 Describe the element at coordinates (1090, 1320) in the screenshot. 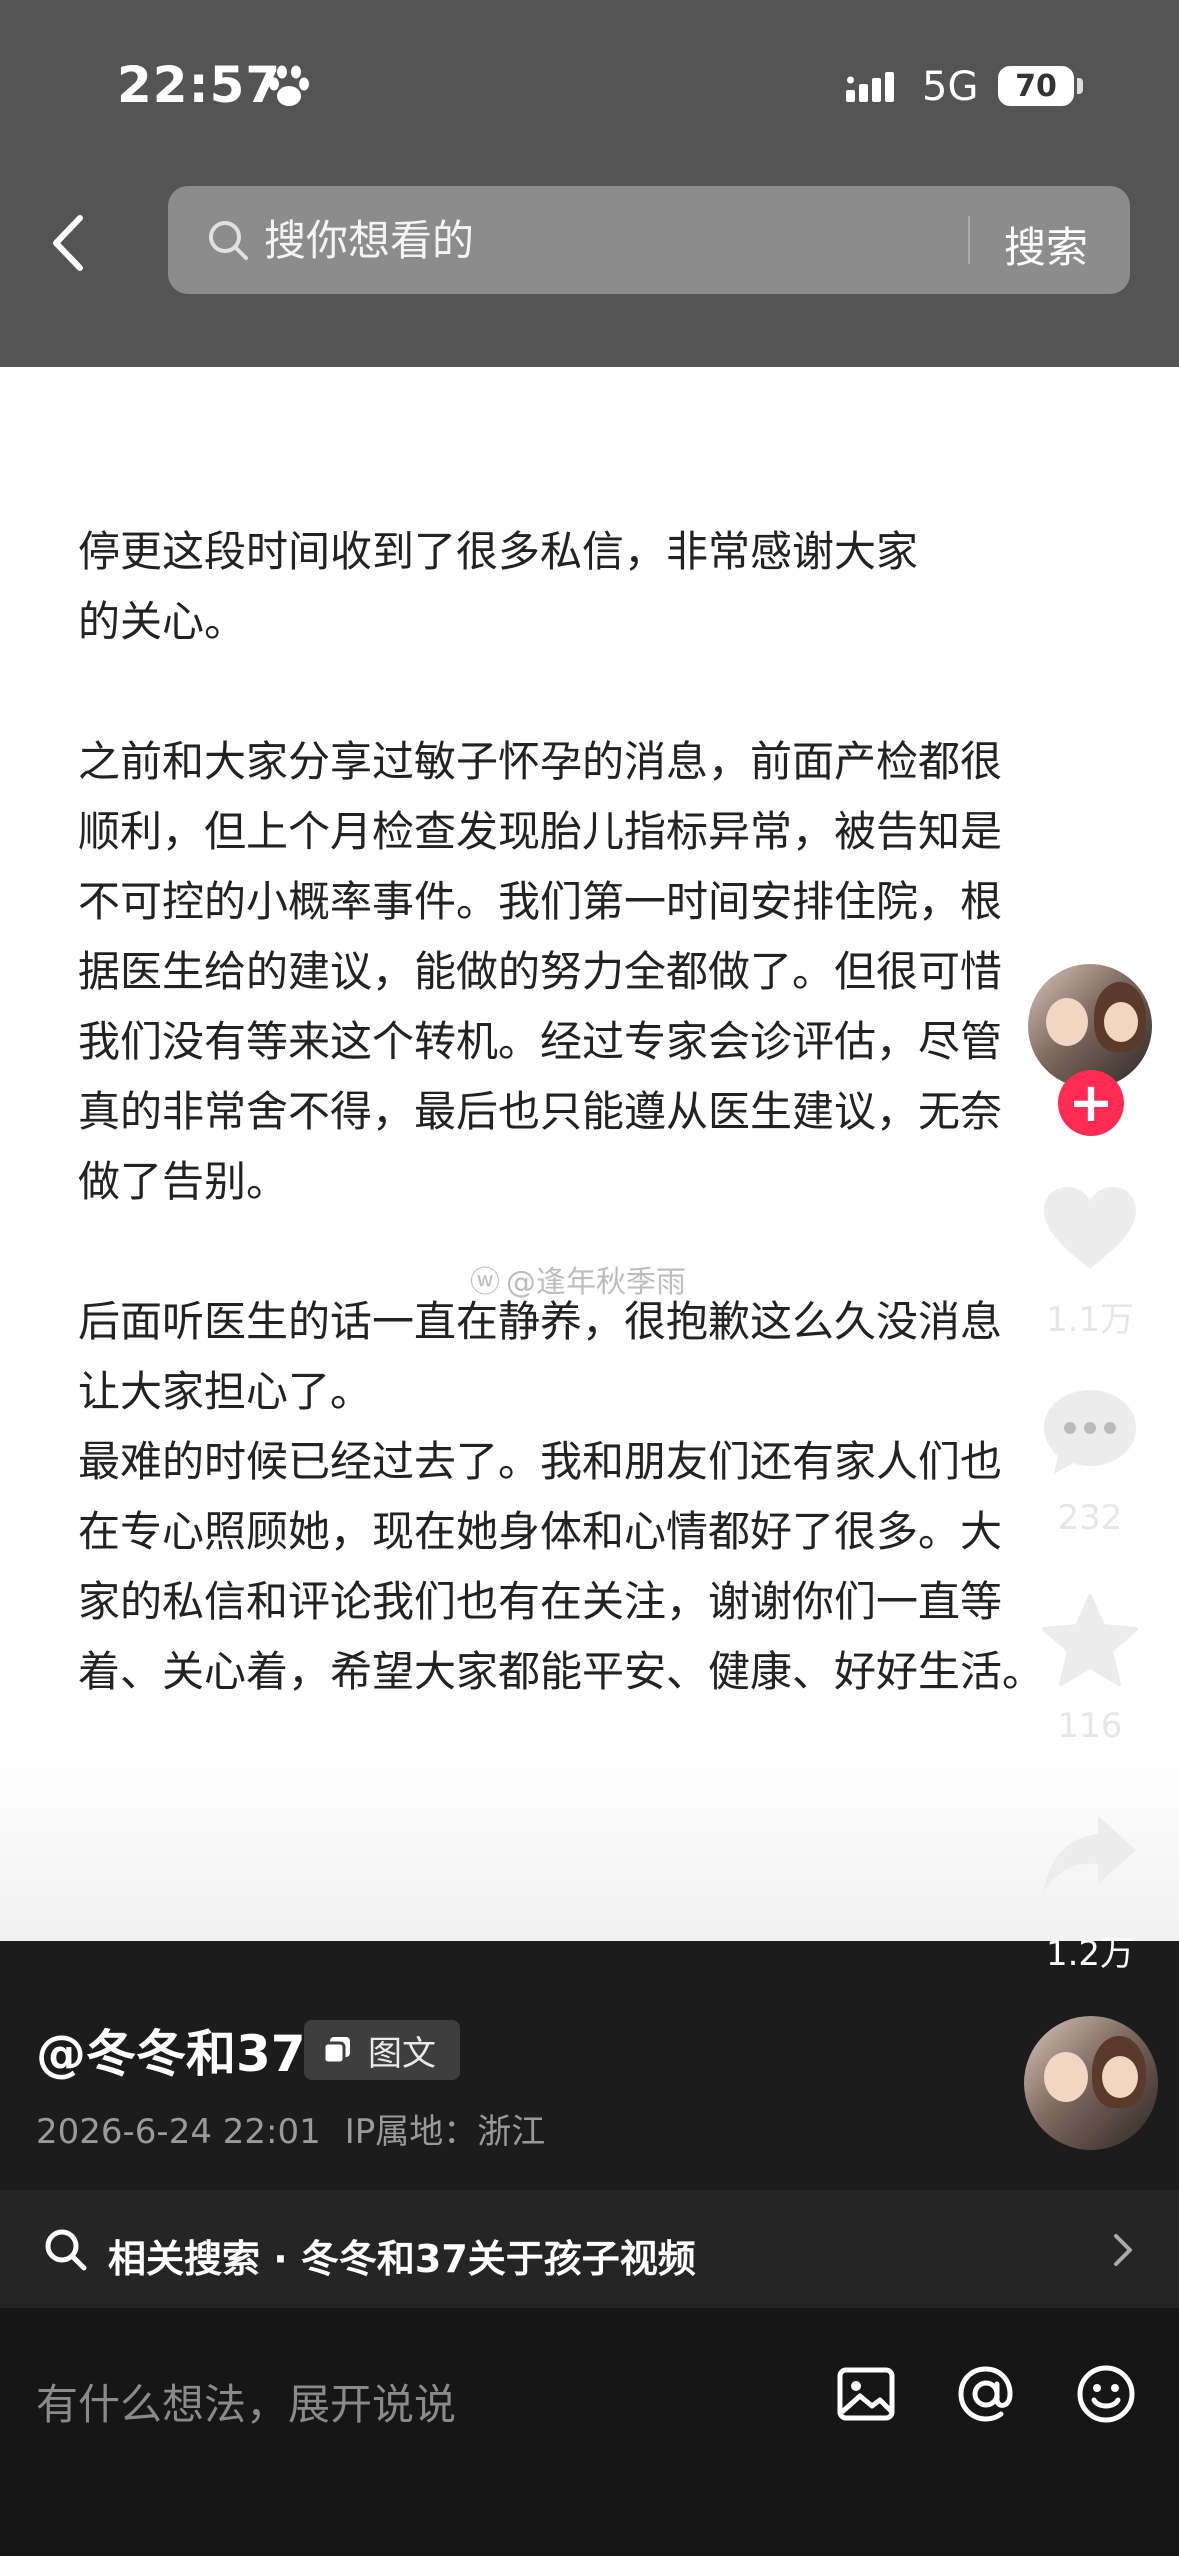

I see `like-count: 1.1万` at that location.